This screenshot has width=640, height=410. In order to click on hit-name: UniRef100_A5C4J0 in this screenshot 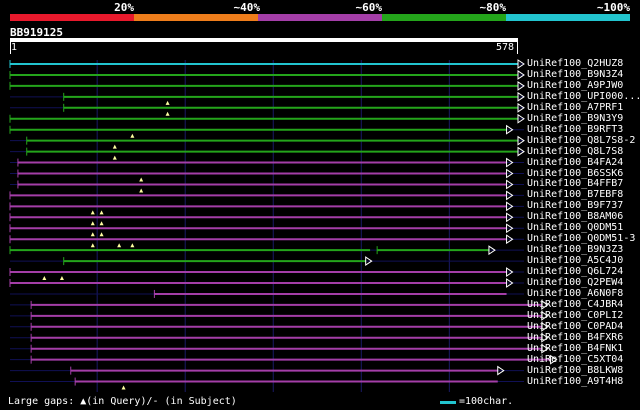, I will do `click(575, 260)`.